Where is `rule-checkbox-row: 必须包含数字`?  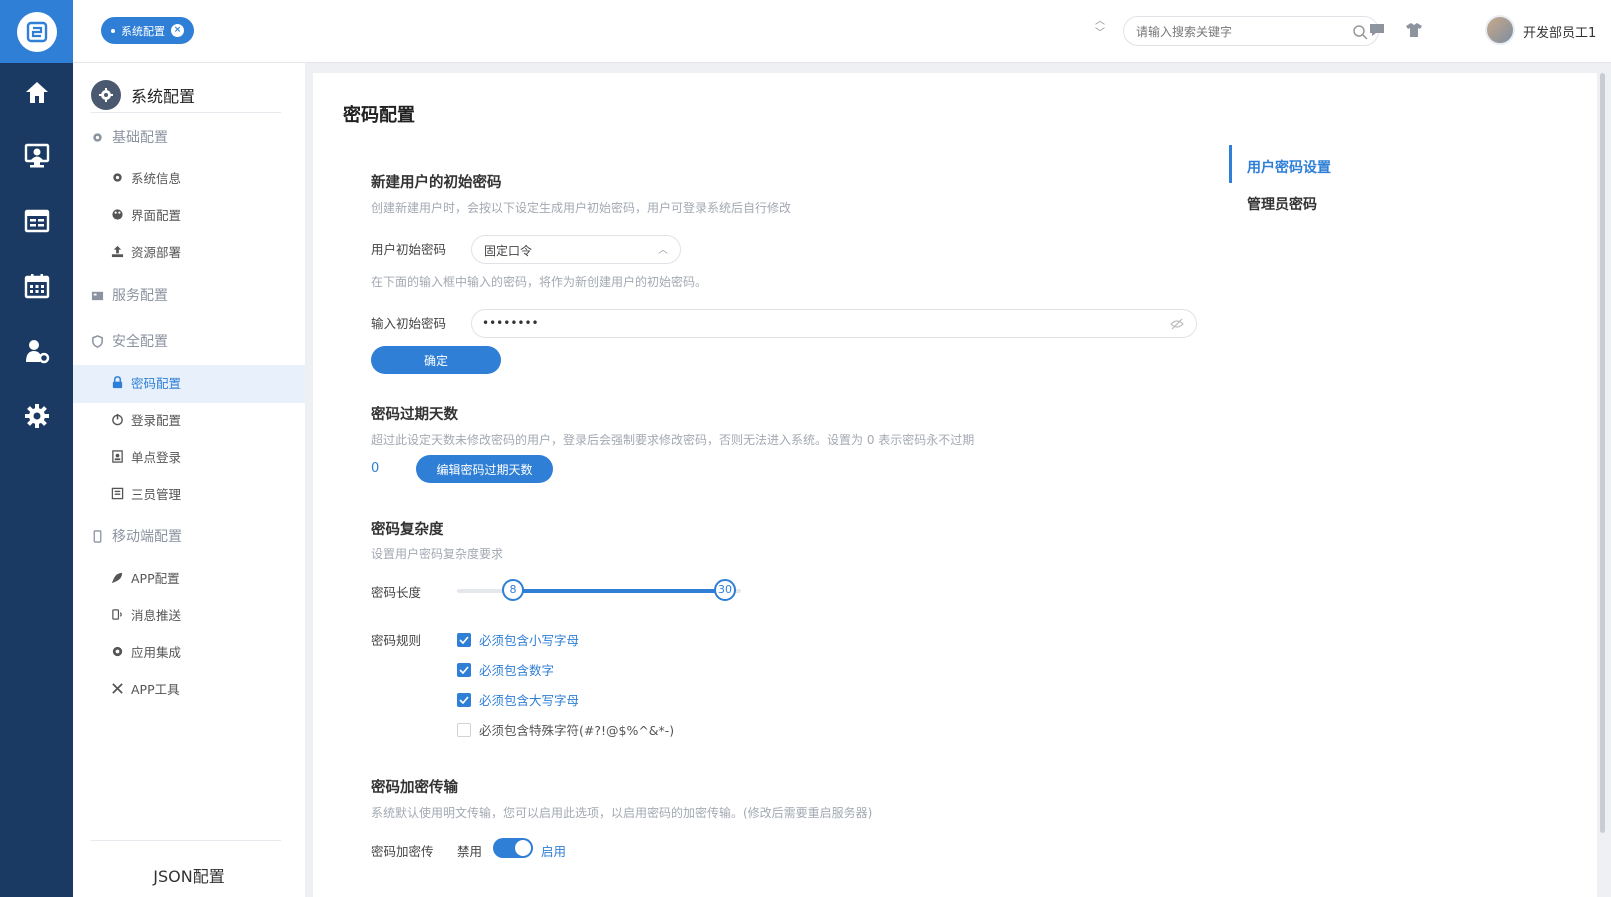
rule-checkbox-row: 必须包含数字 is located at coordinates (505, 669).